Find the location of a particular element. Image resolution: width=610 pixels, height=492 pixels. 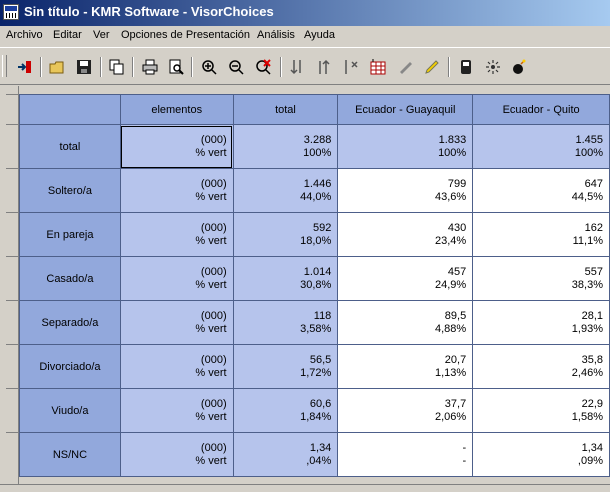

quito-cell: 647 44,5% is located at coordinates (541, 190).